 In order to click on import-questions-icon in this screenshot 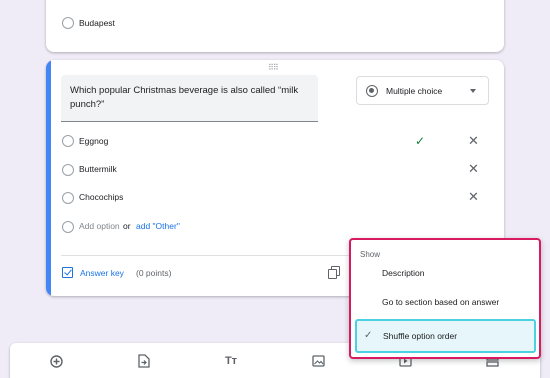, I will do `click(144, 361)`.